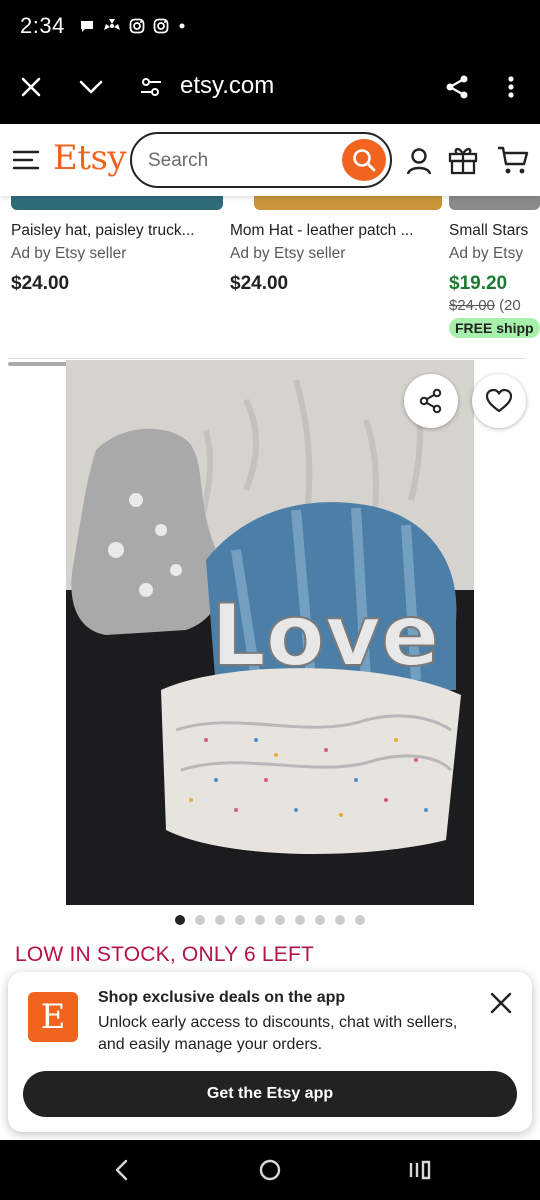 This screenshot has height=1200, width=540. I want to click on tune-icon, so click(151, 87).